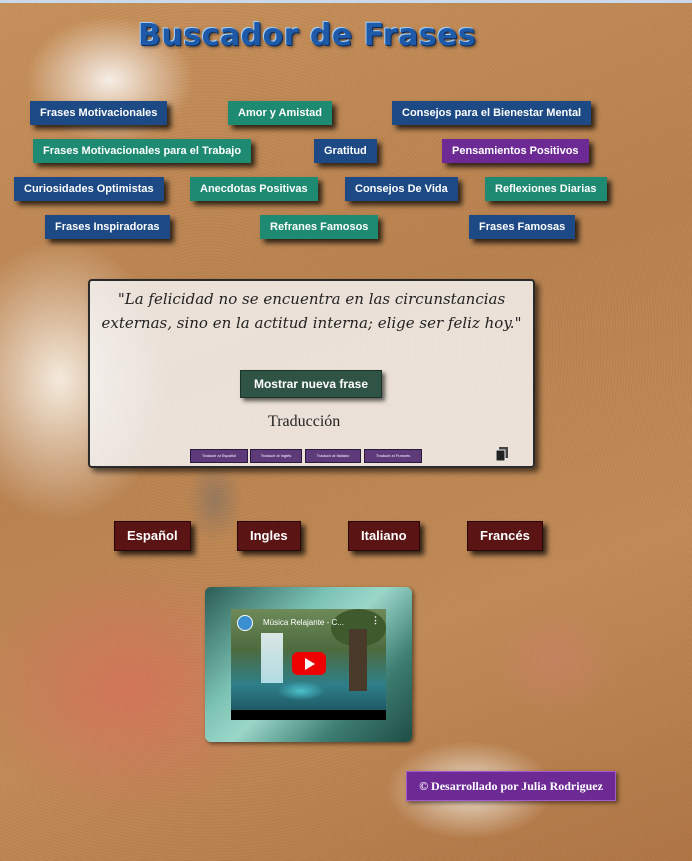 This screenshot has width=692, height=861. Describe the element at coordinates (393, 456) in the screenshot. I see `translate-french-button: Traducir al Francés` at that location.